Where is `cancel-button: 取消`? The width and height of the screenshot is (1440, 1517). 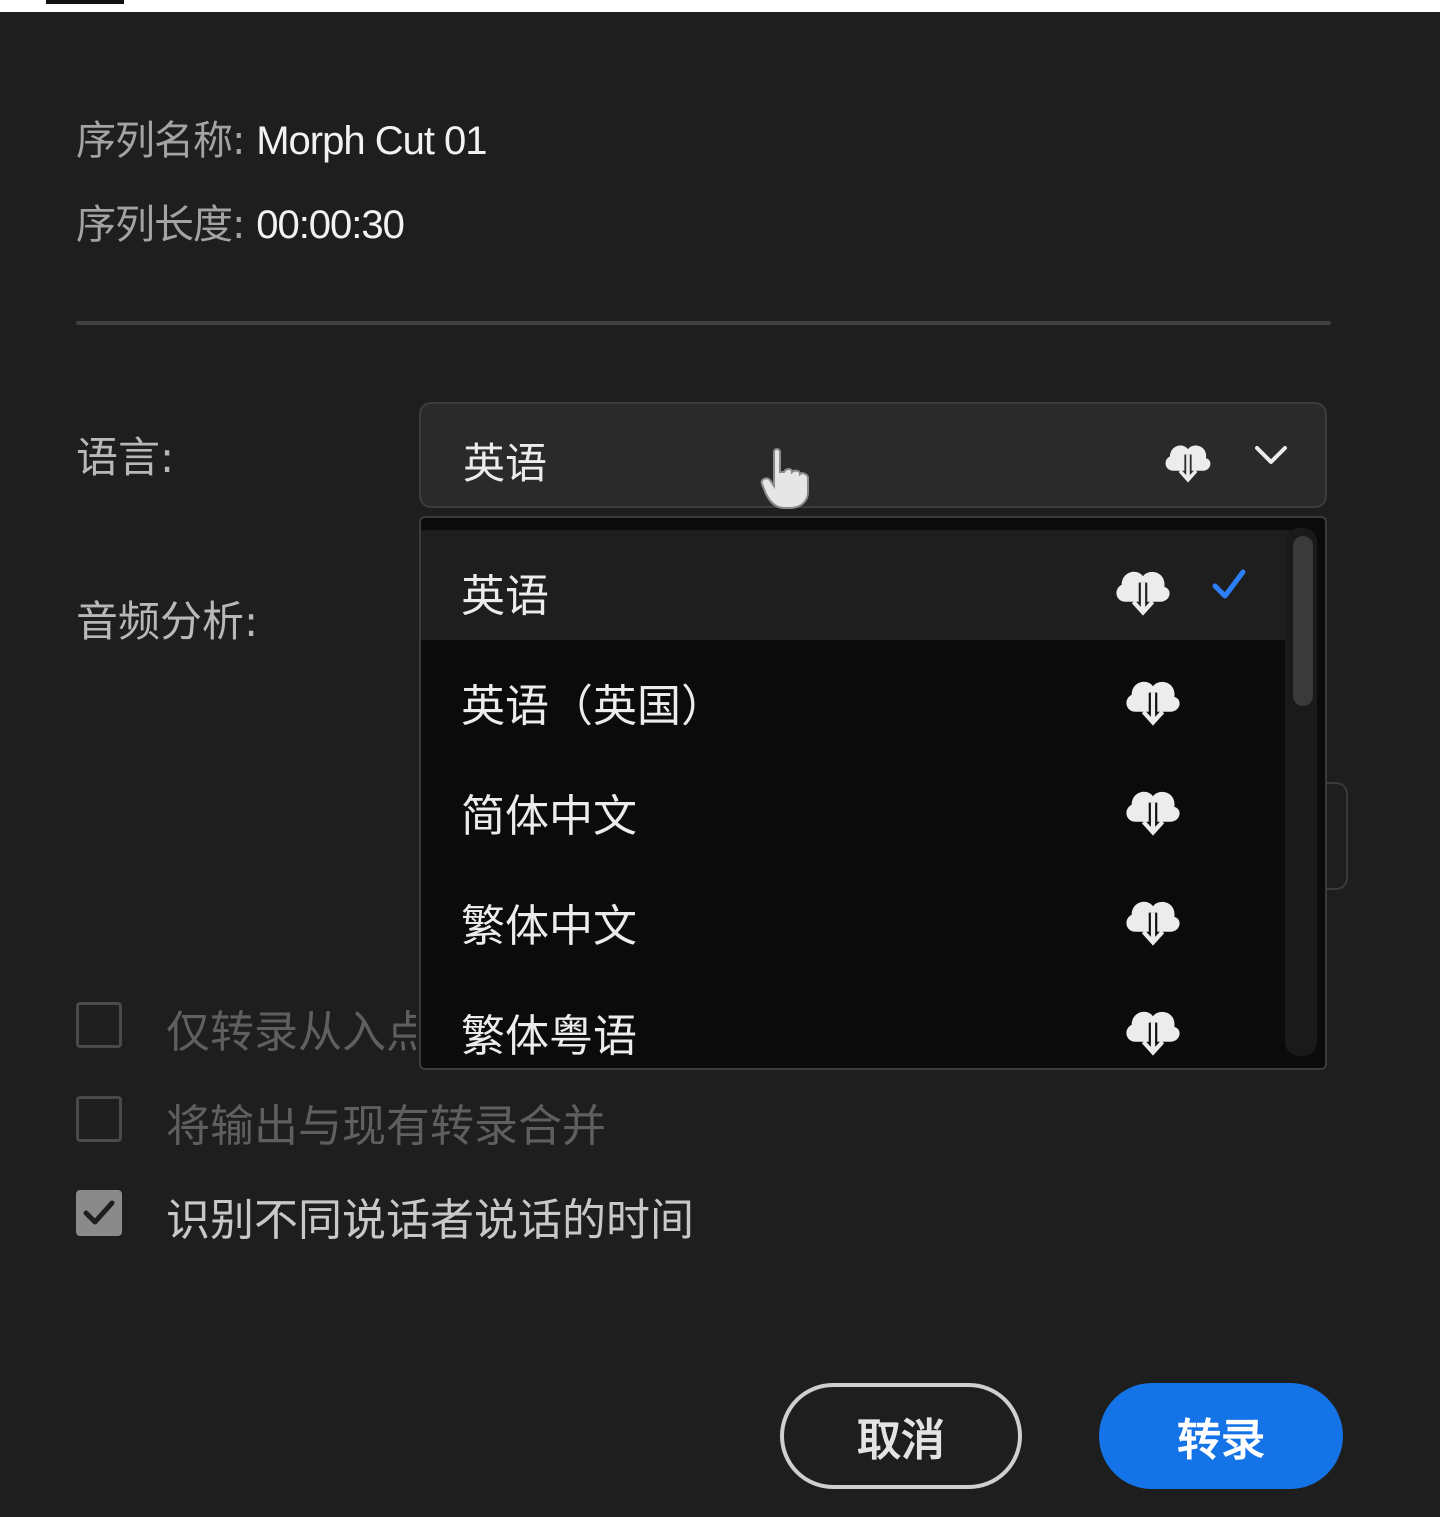
cancel-button: 取消 is located at coordinates (901, 1436).